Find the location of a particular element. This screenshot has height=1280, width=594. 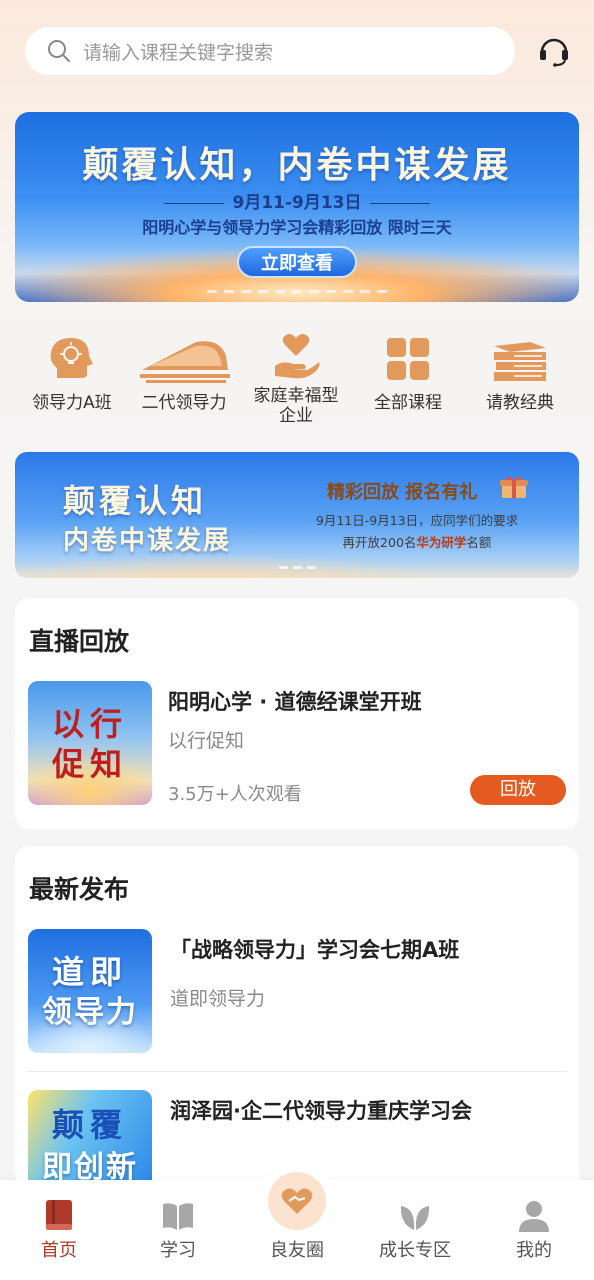

tab-home: 首页 is located at coordinates (59, 1230).